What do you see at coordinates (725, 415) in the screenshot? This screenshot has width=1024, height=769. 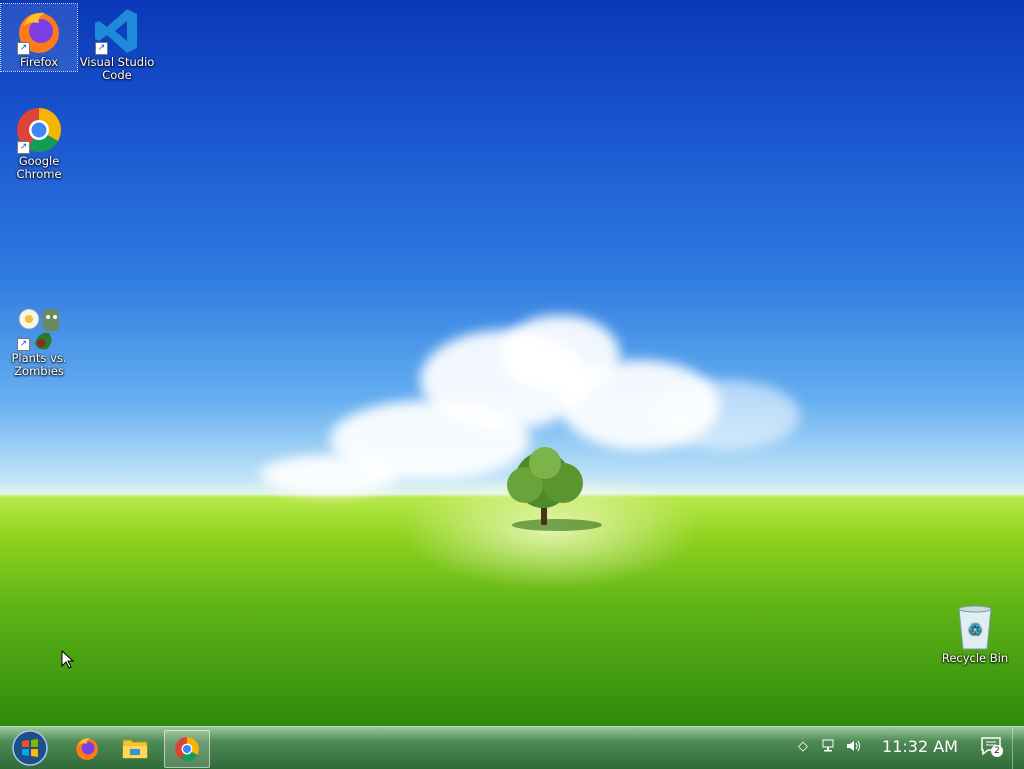 I see `cloud` at bounding box center [725, 415].